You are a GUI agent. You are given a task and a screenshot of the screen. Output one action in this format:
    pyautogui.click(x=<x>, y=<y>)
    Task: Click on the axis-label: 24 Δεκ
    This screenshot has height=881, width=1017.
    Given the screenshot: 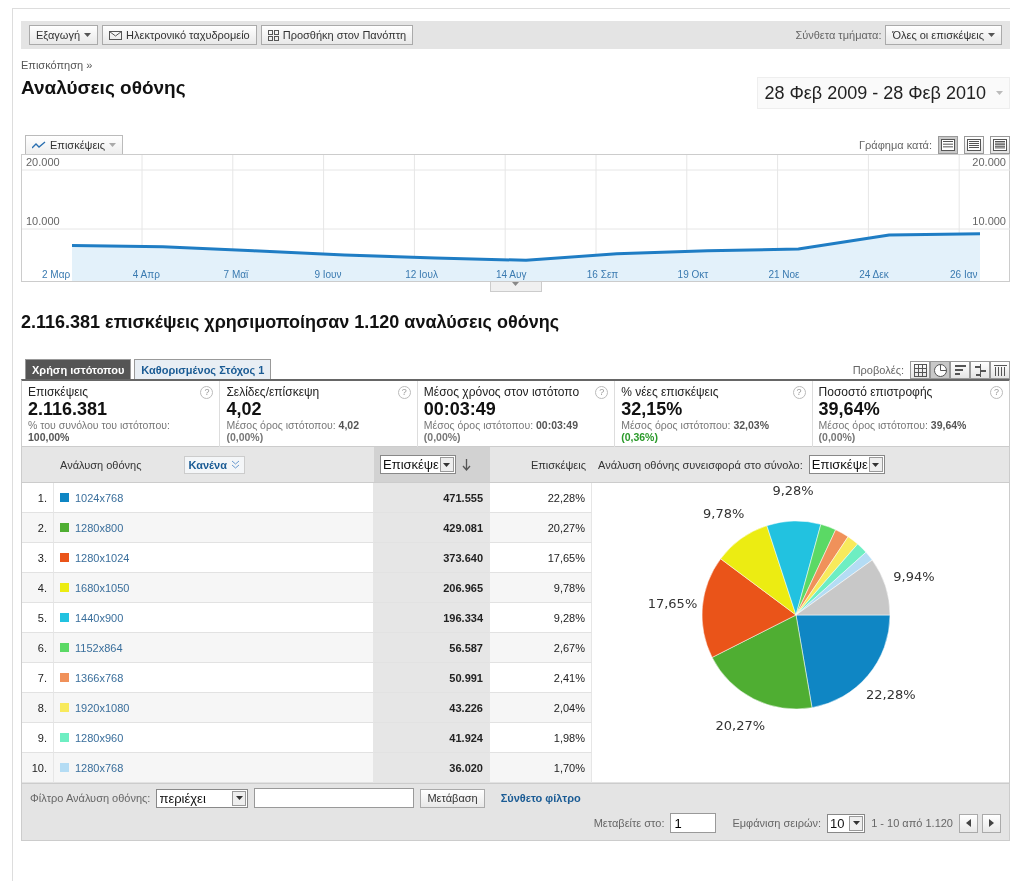 What is the action you would take?
    pyautogui.click(x=874, y=274)
    